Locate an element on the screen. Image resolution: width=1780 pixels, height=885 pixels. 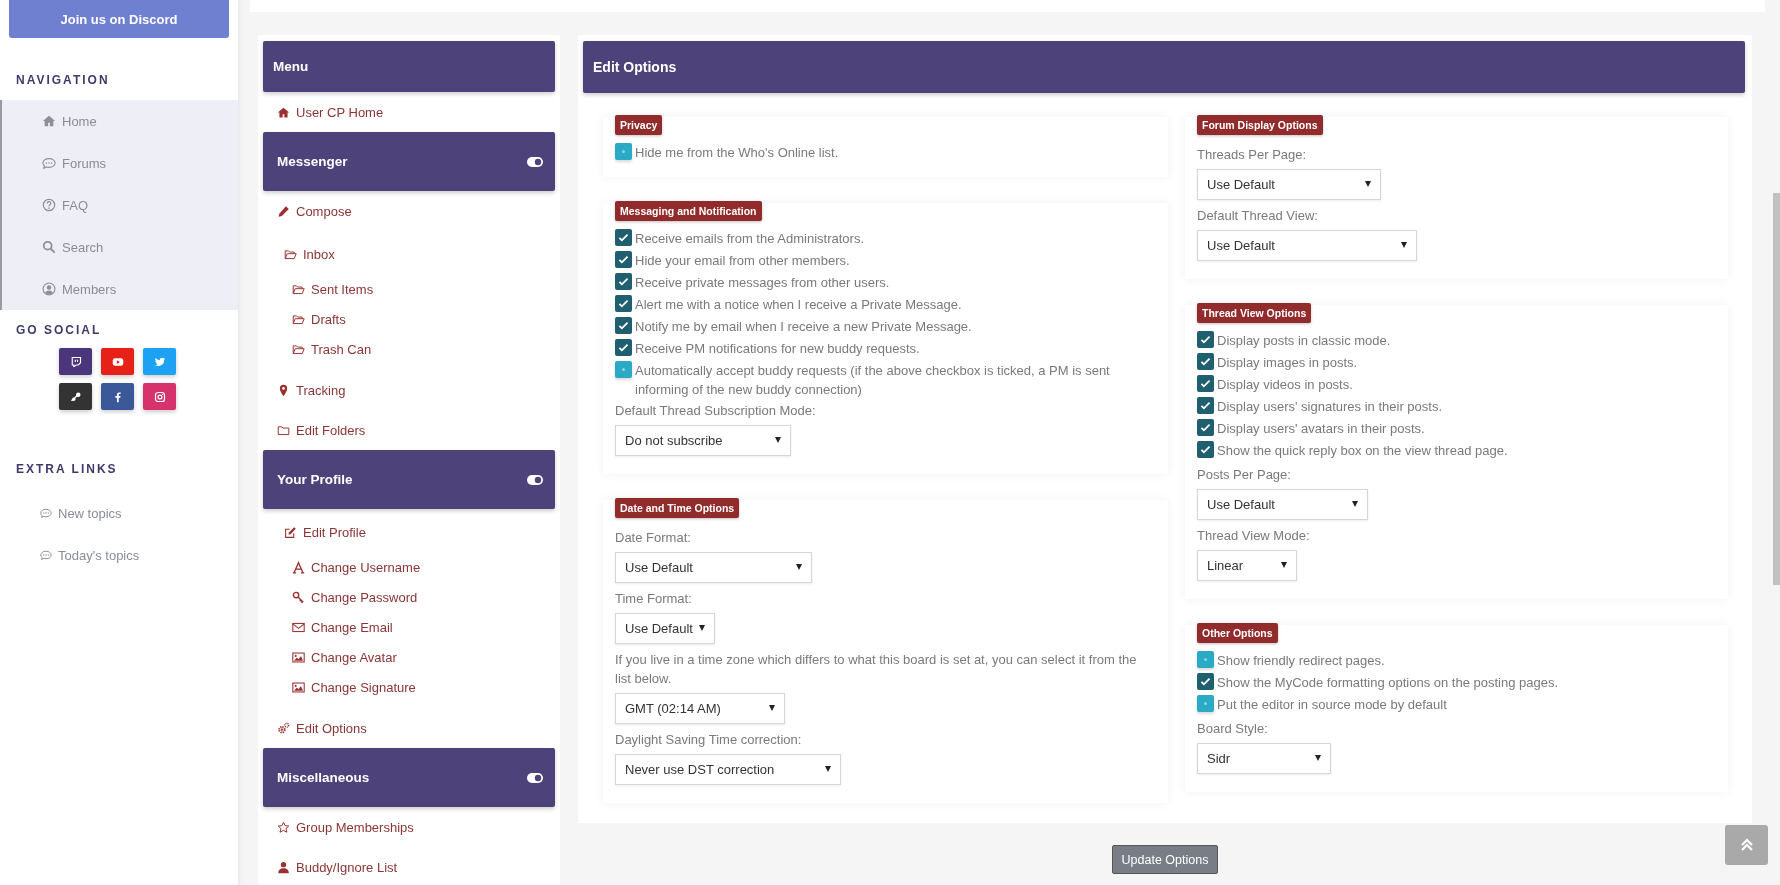
dropdown: Do not subscribe is located at coordinates (703, 440).